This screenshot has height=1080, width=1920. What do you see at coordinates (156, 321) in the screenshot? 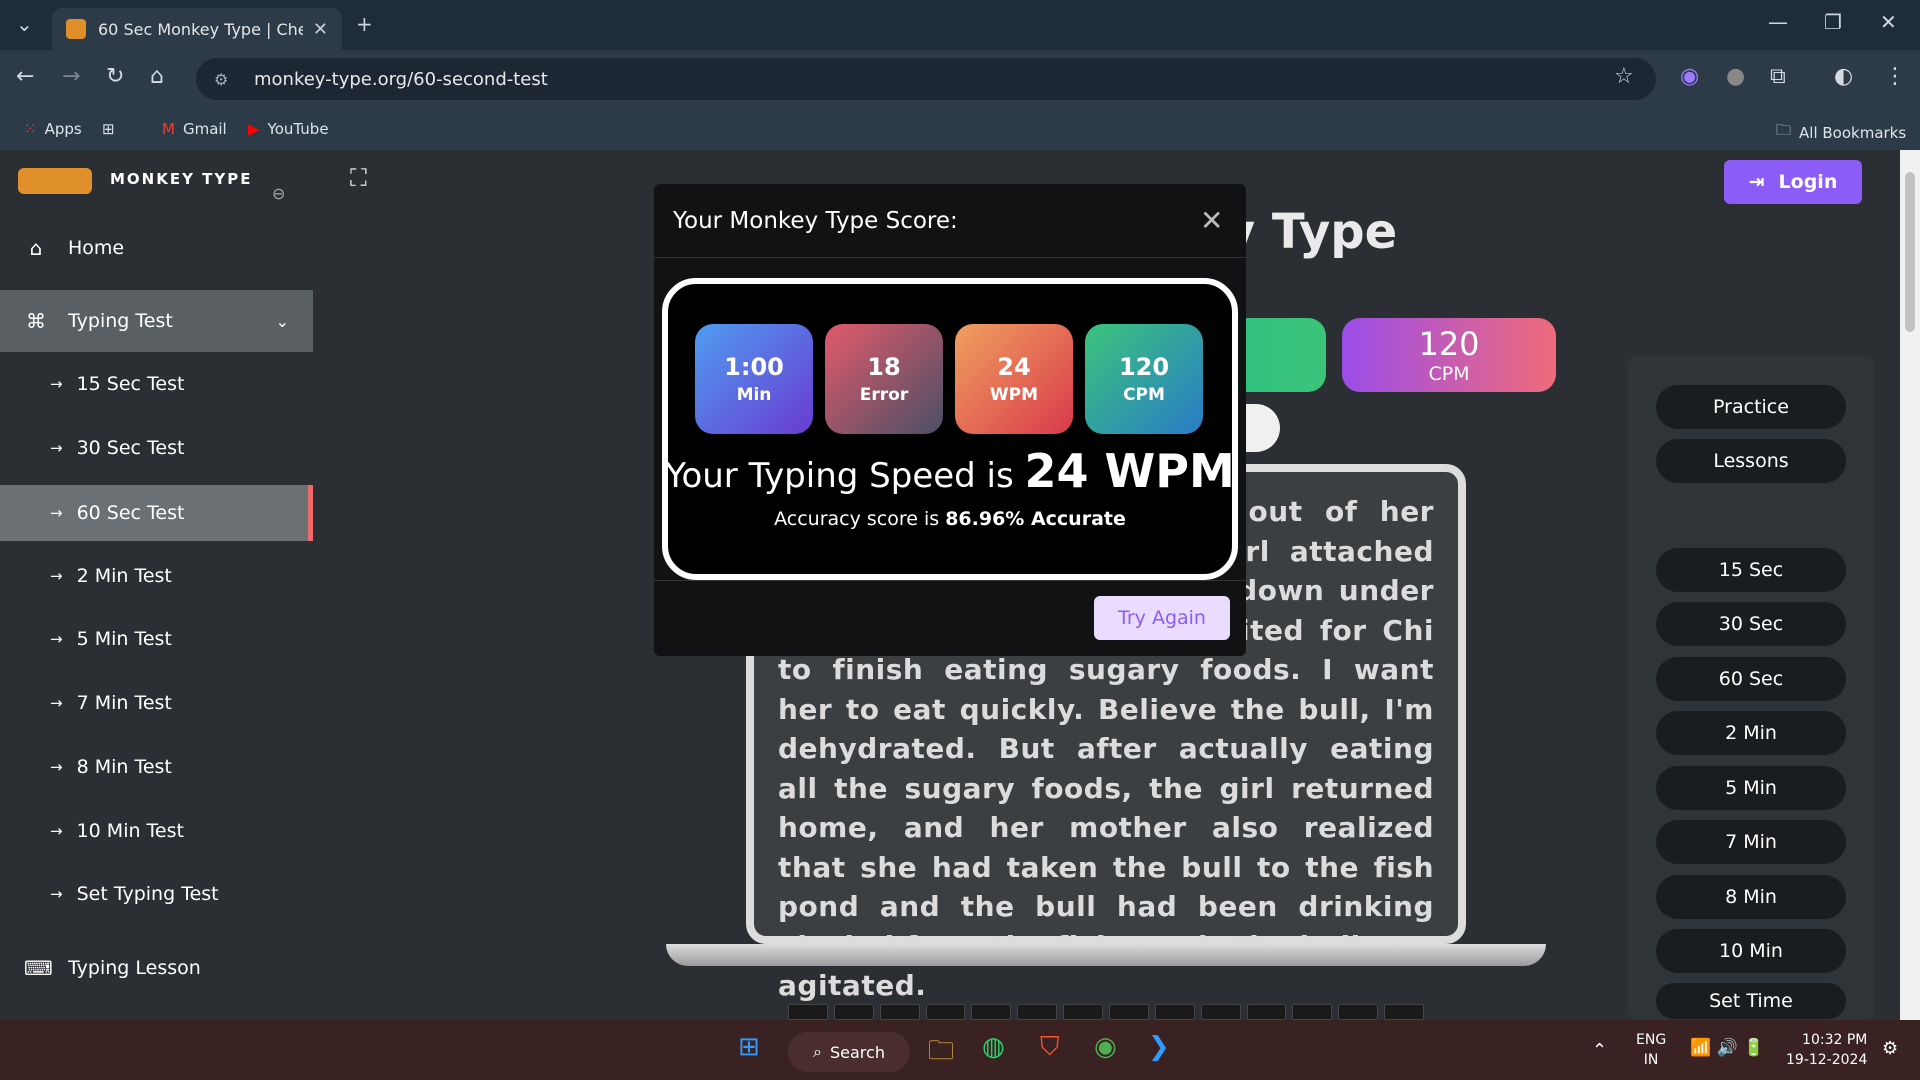
I see `sidebar-item-typing-test: ⌘ Typing Test ⌄` at bounding box center [156, 321].